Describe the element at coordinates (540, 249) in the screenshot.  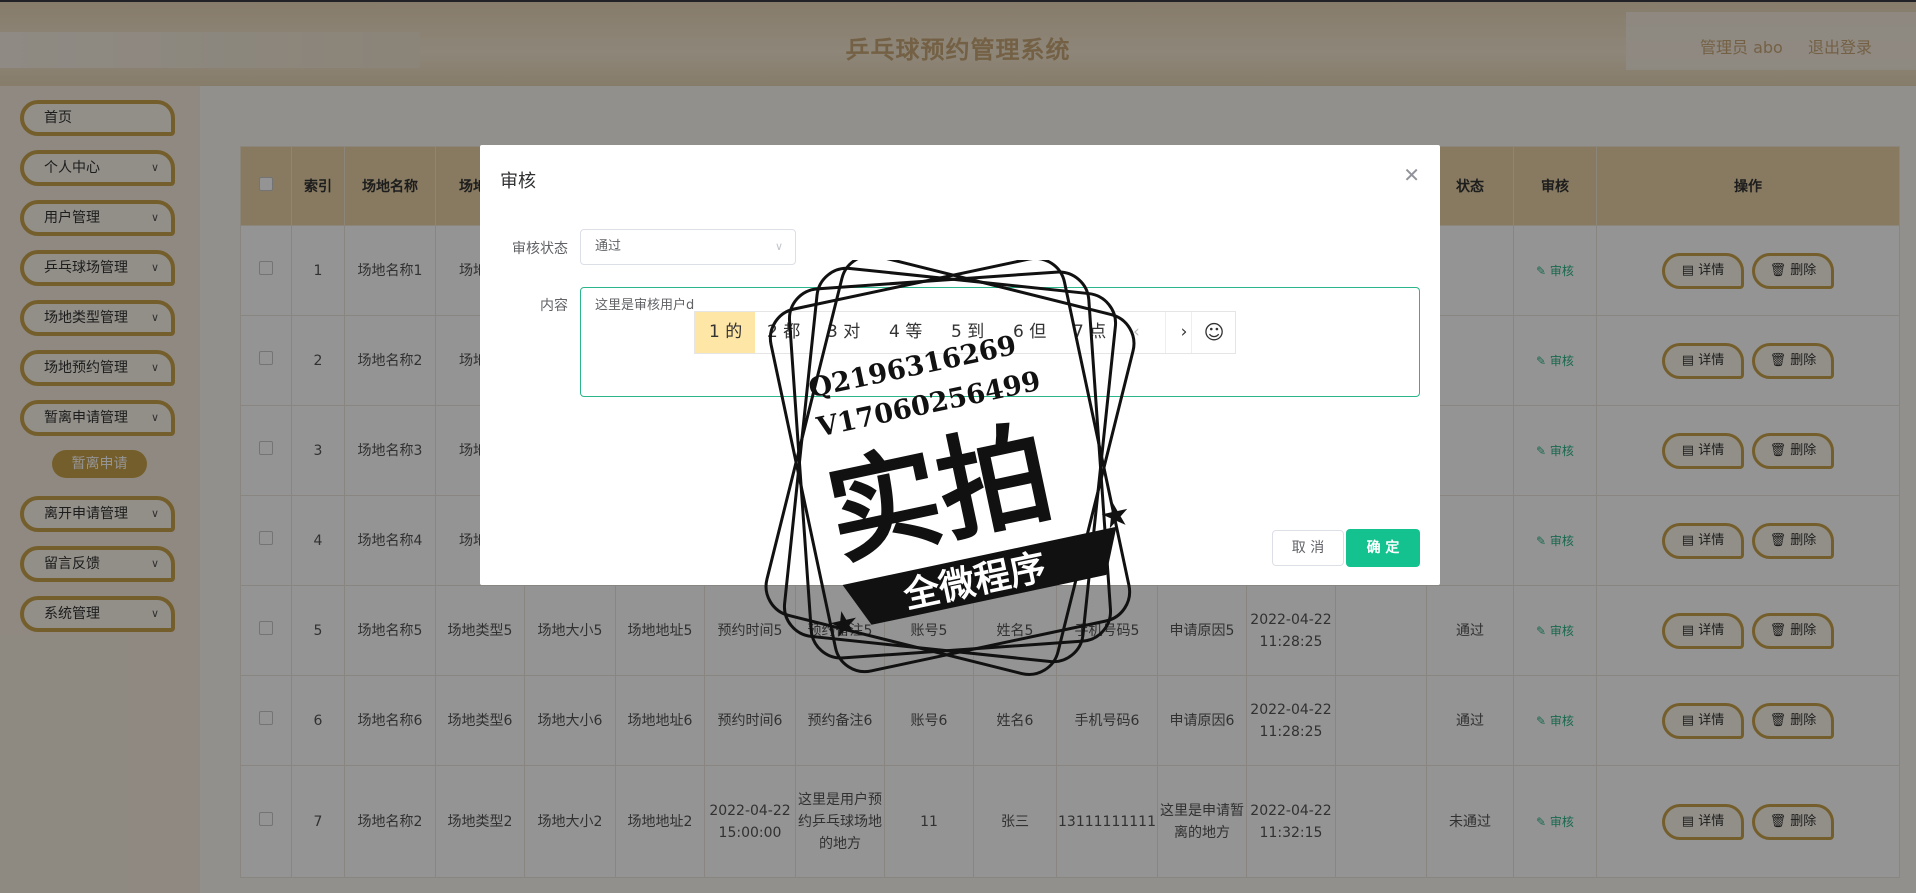
I see `audit-status-label: 审核状态` at that location.